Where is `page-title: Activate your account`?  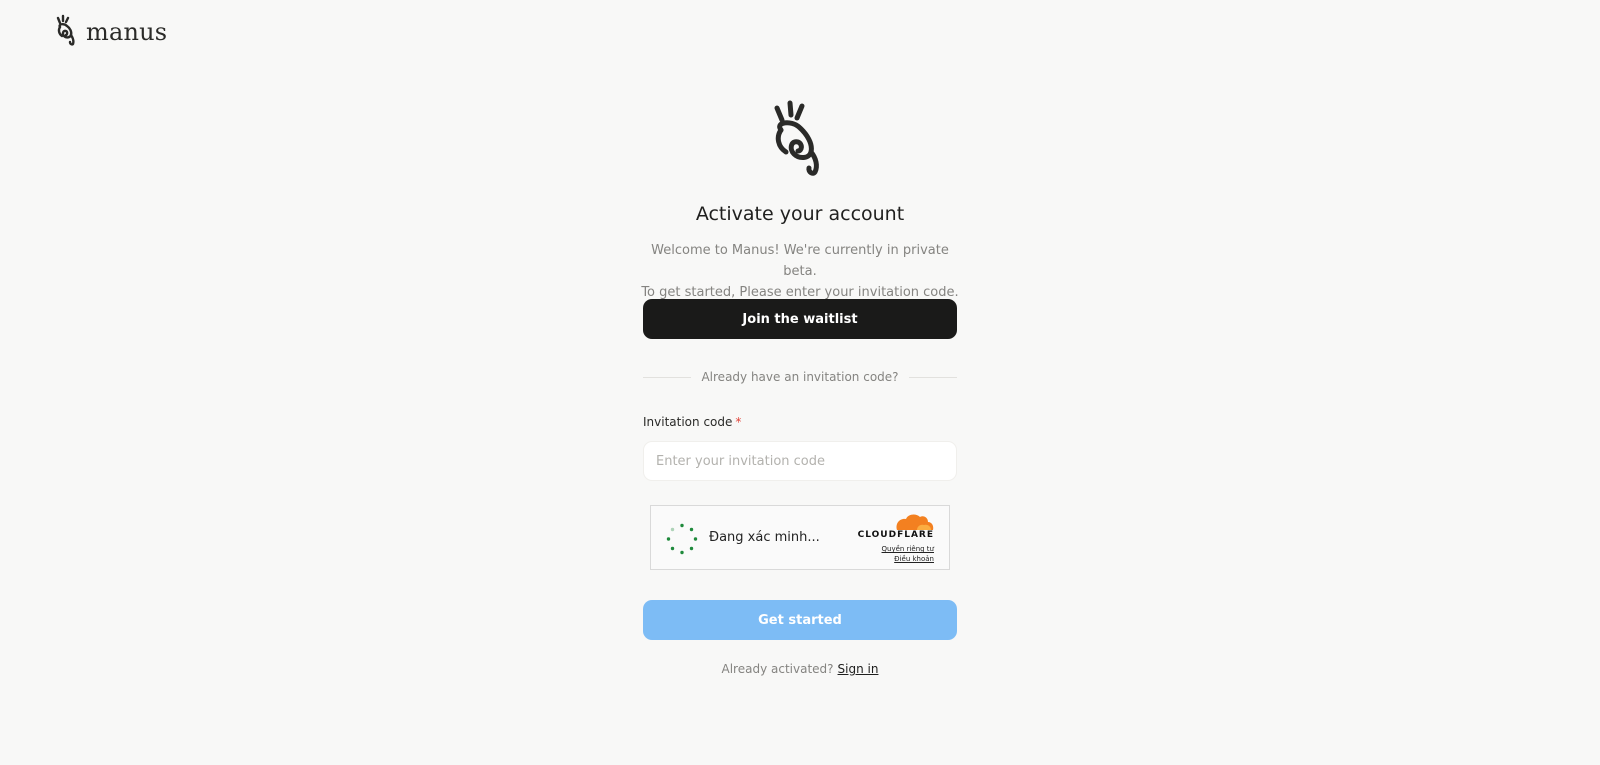
page-title: Activate your account is located at coordinates (800, 214).